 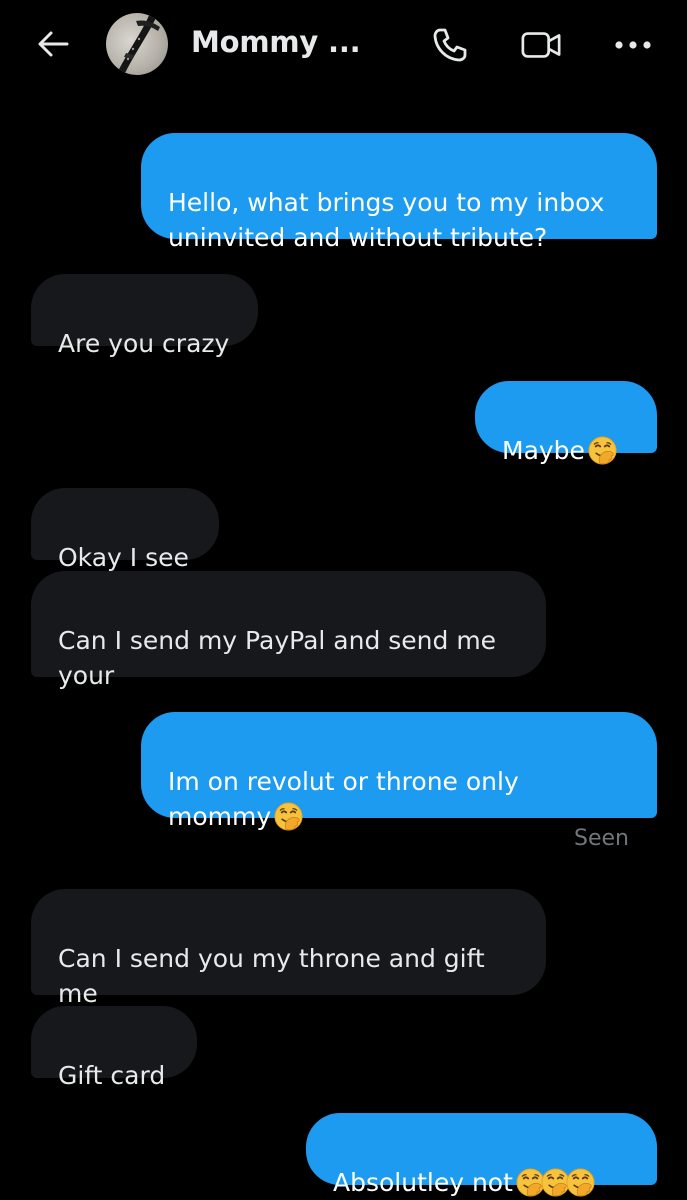 What do you see at coordinates (112, 1075) in the screenshot?
I see `message-text: Gift card` at bounding box center [112, 1075].